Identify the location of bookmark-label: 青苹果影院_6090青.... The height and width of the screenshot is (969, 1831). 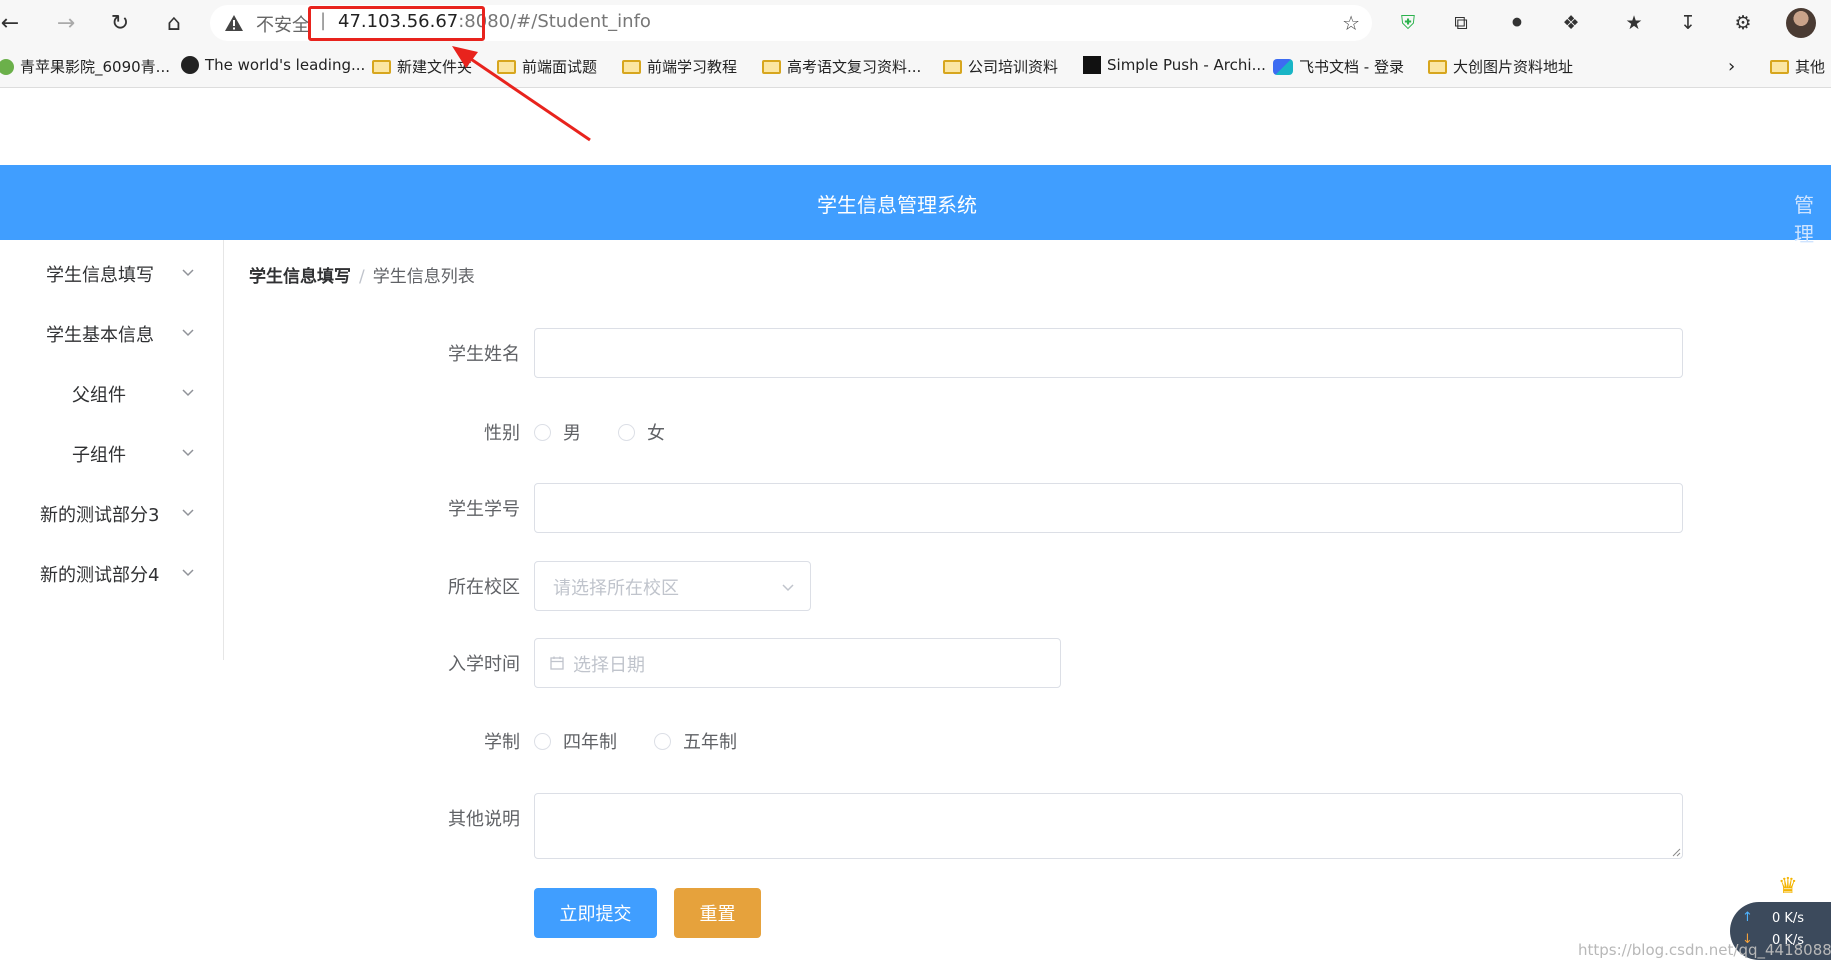
(95, 67).